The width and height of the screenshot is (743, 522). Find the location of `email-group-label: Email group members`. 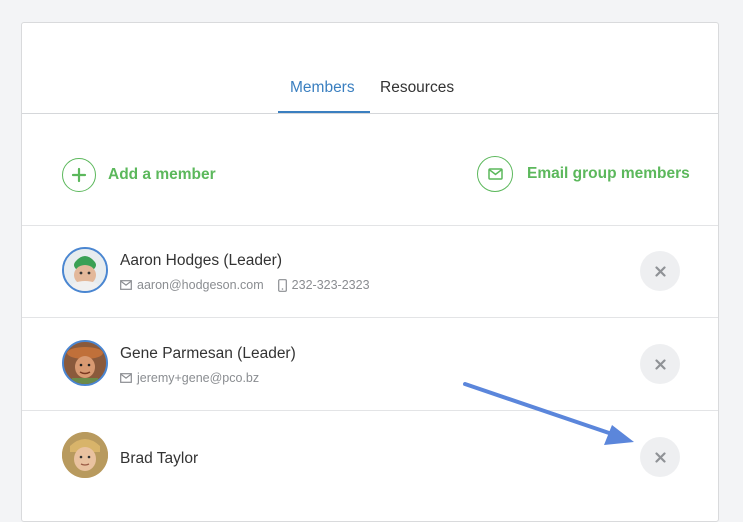

email-group-label: Email group members is located at coordinates (608, 173).